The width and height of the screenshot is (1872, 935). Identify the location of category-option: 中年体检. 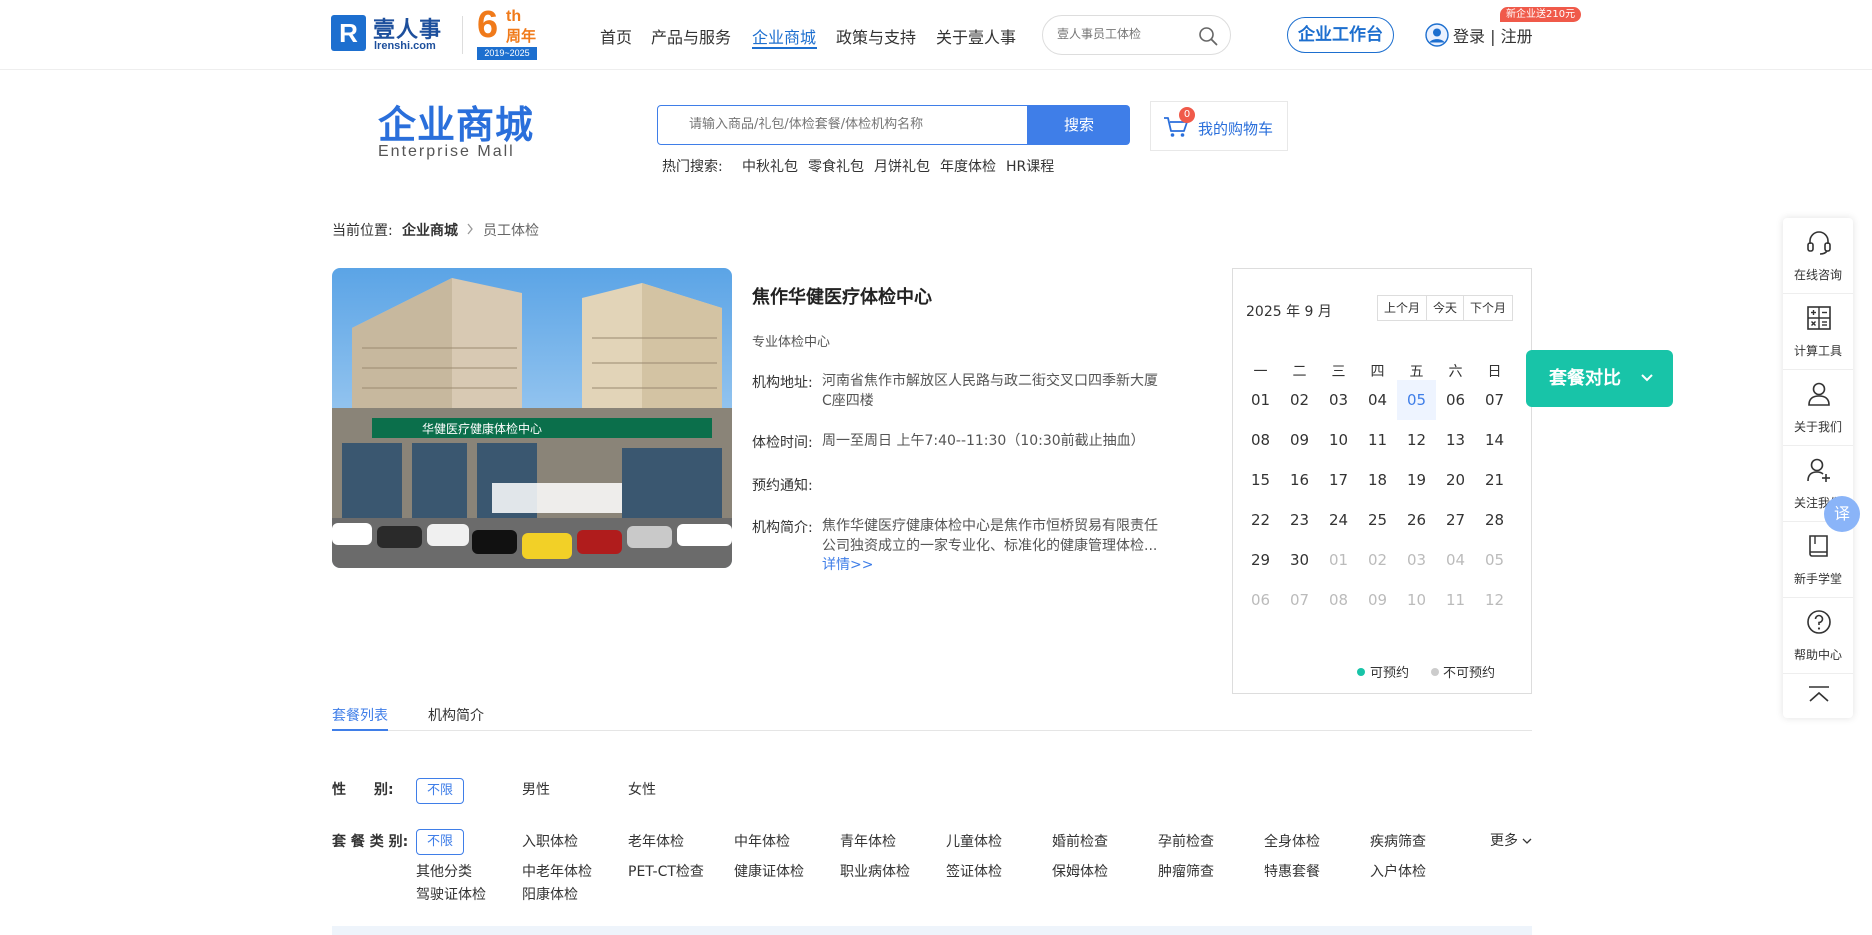
(762, 841).